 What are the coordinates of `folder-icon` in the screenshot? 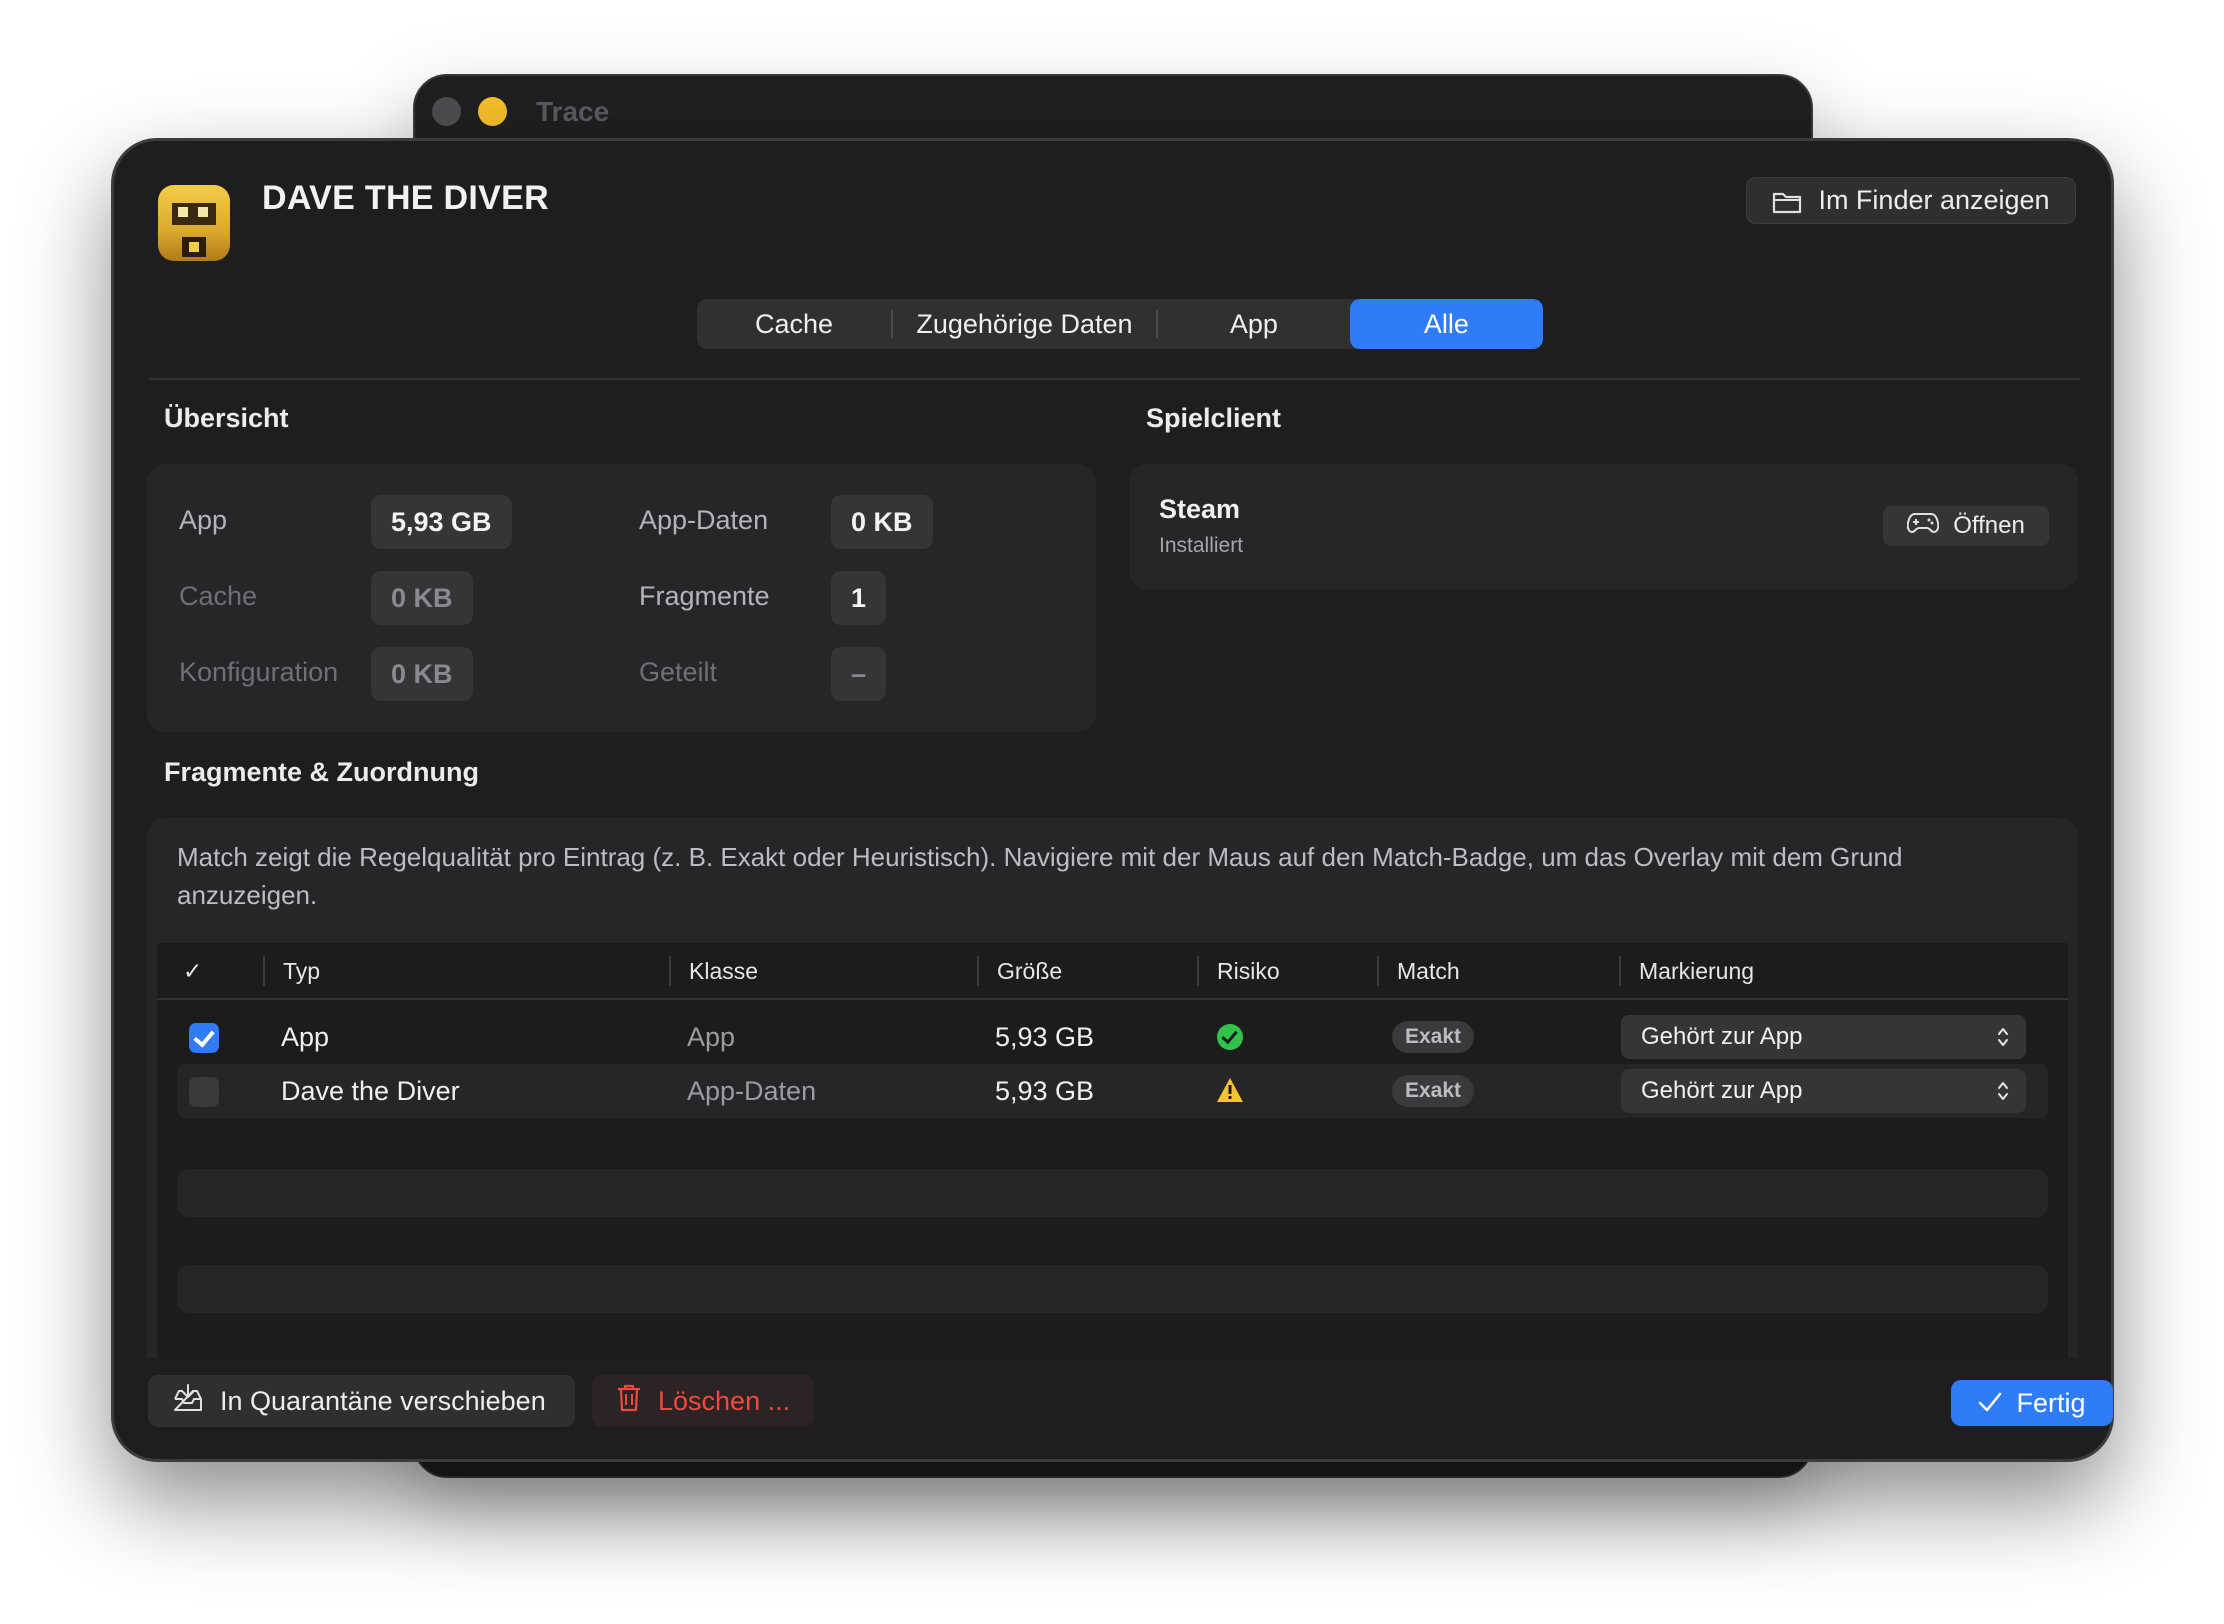 It's located at (1787, 201).